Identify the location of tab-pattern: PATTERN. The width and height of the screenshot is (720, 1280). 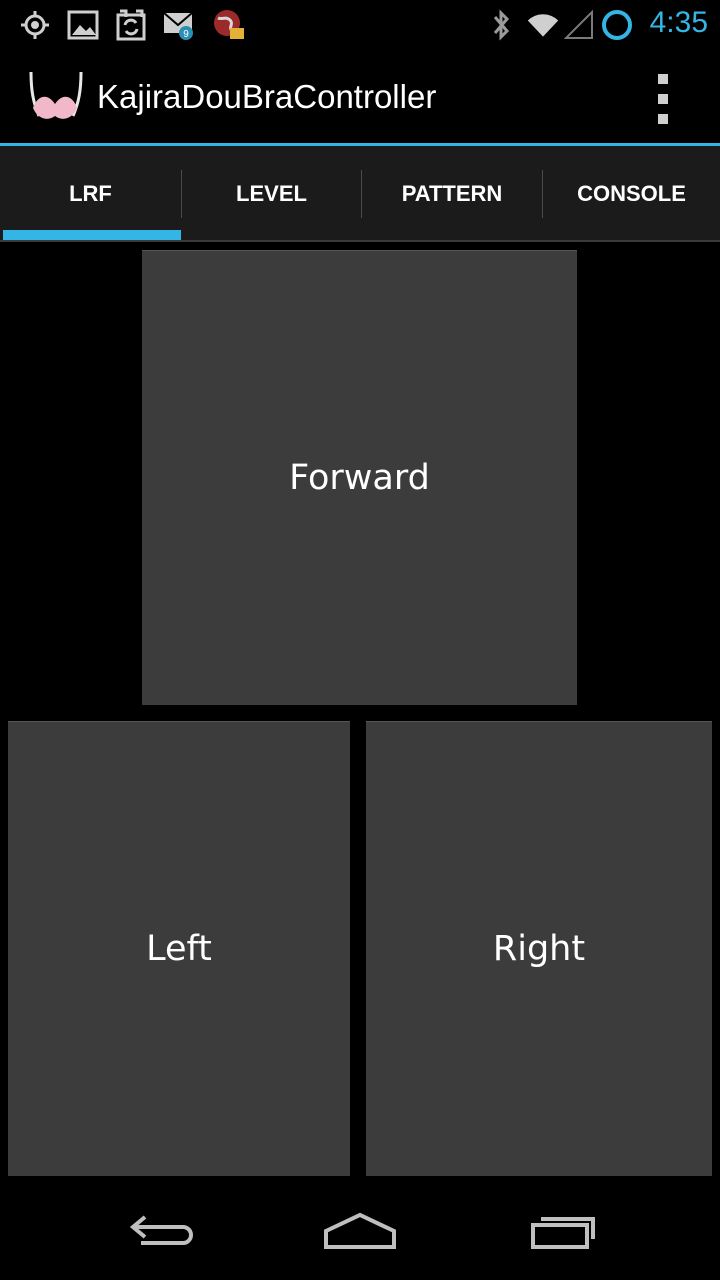
(452, 194).